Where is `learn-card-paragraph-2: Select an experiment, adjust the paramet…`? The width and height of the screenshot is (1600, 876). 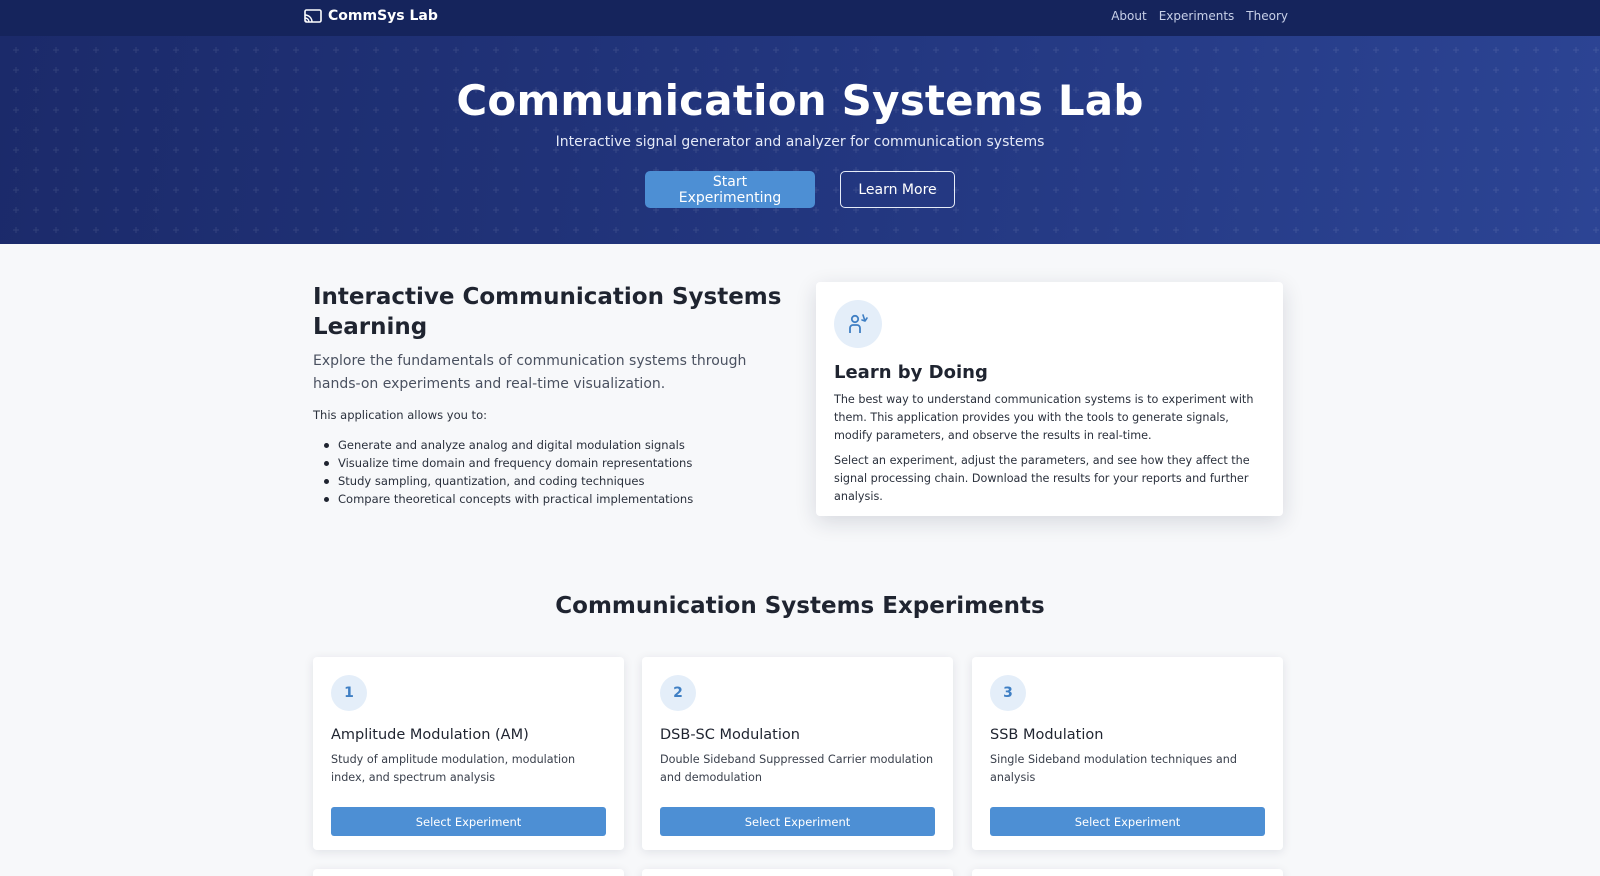 learn-card-paragraph-2: Select an experiment, adjust the paramet… is located at coordinates (1042, 478).